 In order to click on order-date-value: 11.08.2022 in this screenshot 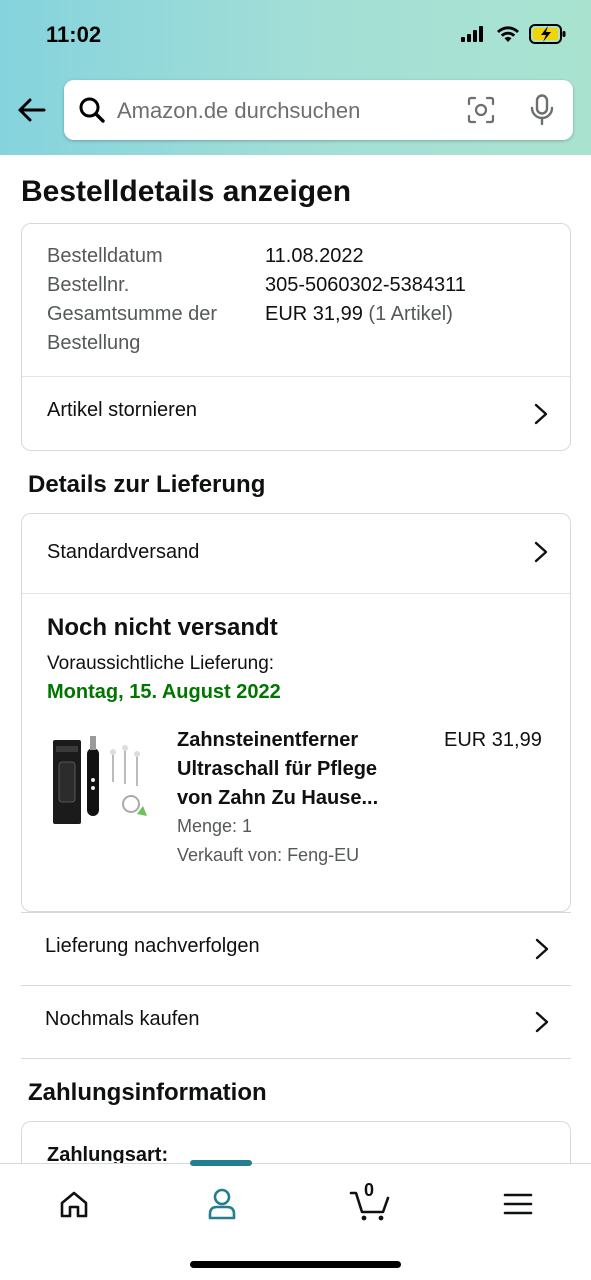, I will do `click(314, 256)`.